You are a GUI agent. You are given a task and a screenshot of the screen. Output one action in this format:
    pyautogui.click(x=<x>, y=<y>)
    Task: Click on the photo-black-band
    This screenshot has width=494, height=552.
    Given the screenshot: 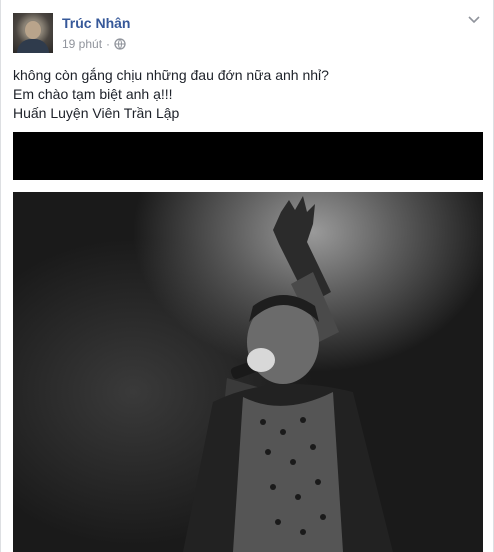 What is the action you would take?
    pyautogui.click(x=248, y=156)
    